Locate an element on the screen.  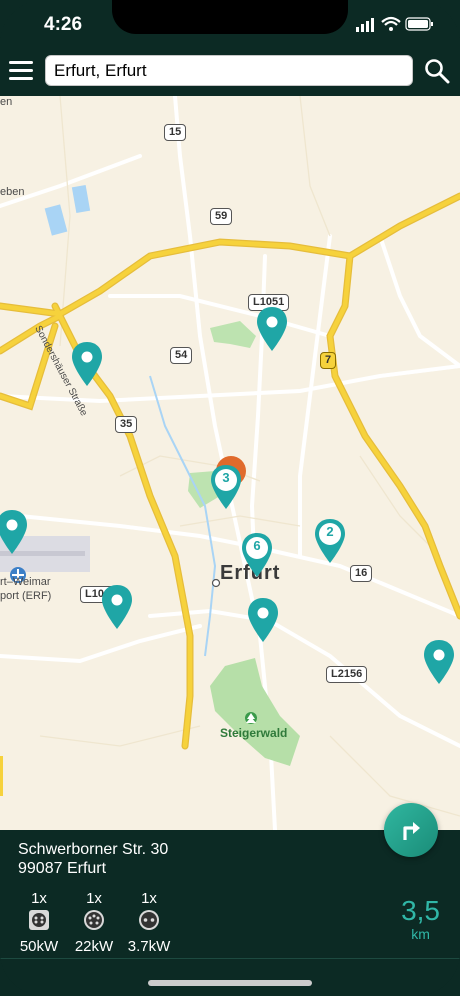
cluster-count: 3 is located at coordinates (226, 477).